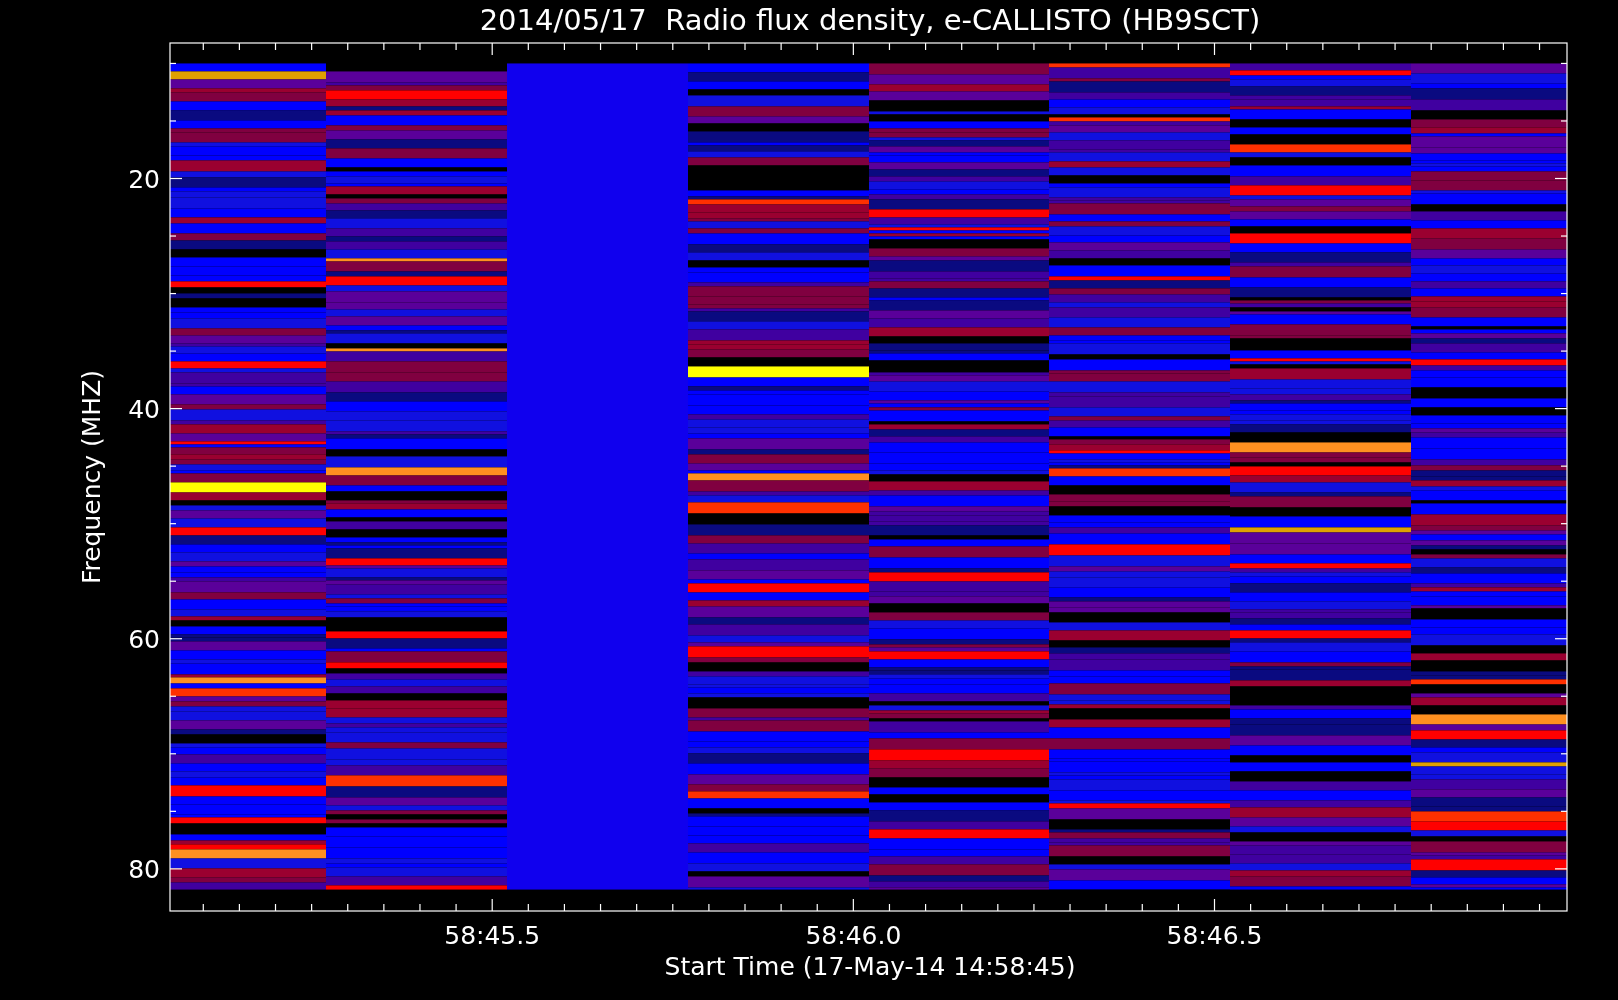 The image size is (1618, 1000). What do you see at coordinates (870, 966) in the screenshot?
I see `x-axis-title: Start Time (17-May-14 14:58:45)` at bounding box center [870, 966].